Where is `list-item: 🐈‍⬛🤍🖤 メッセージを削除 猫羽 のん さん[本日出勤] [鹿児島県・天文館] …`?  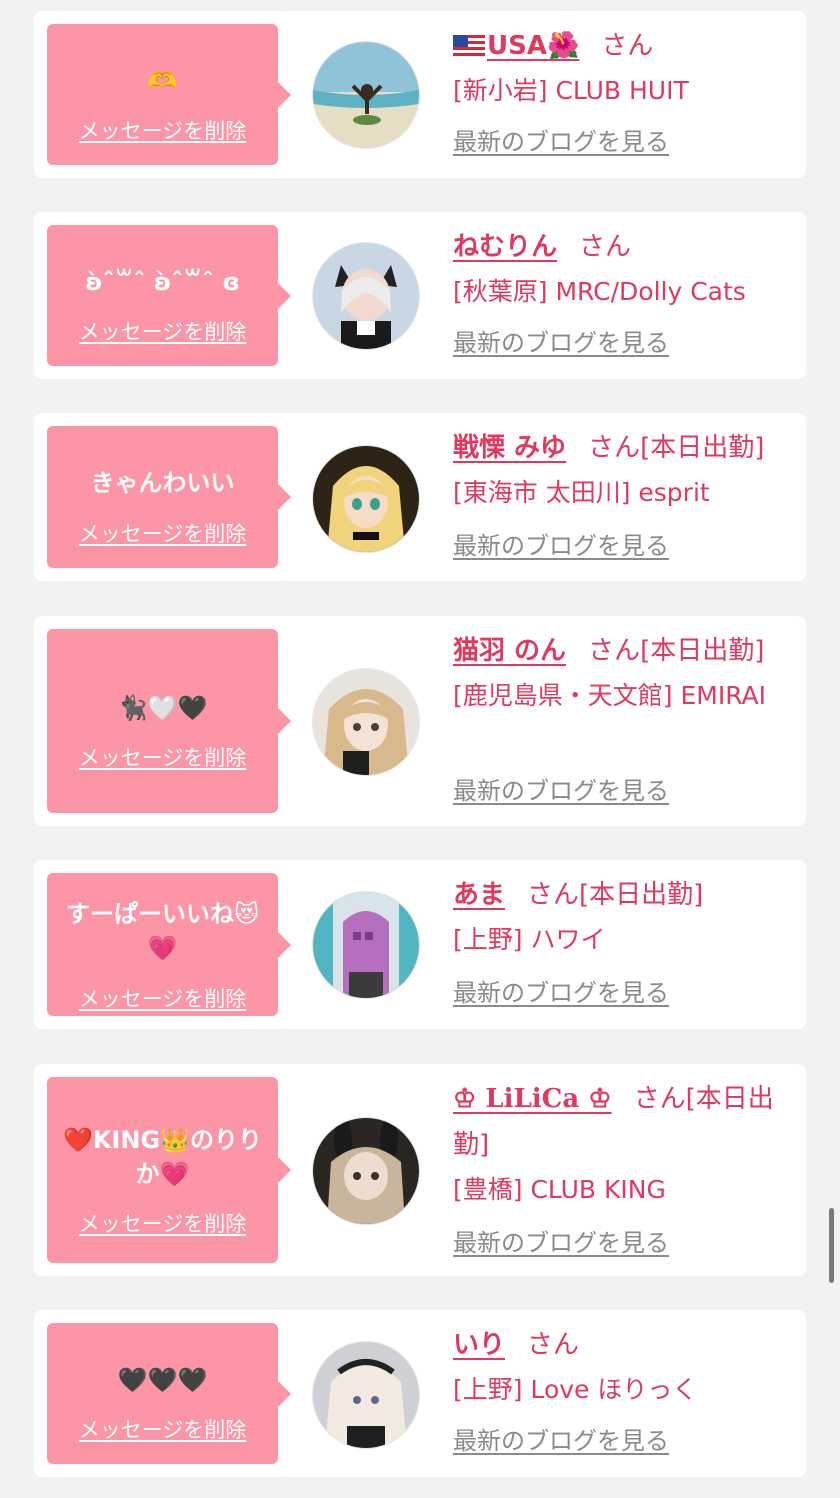
list-item: 🐈‍⬛🤍🖤 メッセージを削除 猫羽 のん さん[本日出勤] [鹿児島県・天文館] … is located at coordinates (420, 721).